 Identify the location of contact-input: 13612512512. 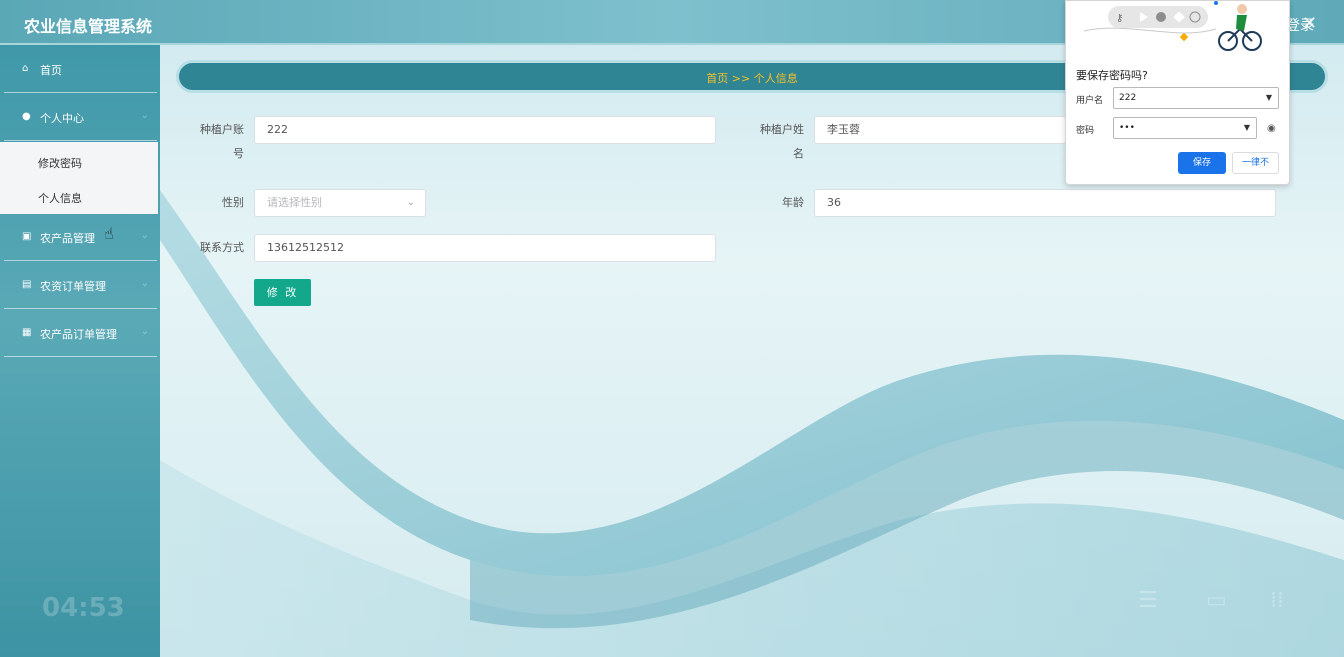
(485, 248).